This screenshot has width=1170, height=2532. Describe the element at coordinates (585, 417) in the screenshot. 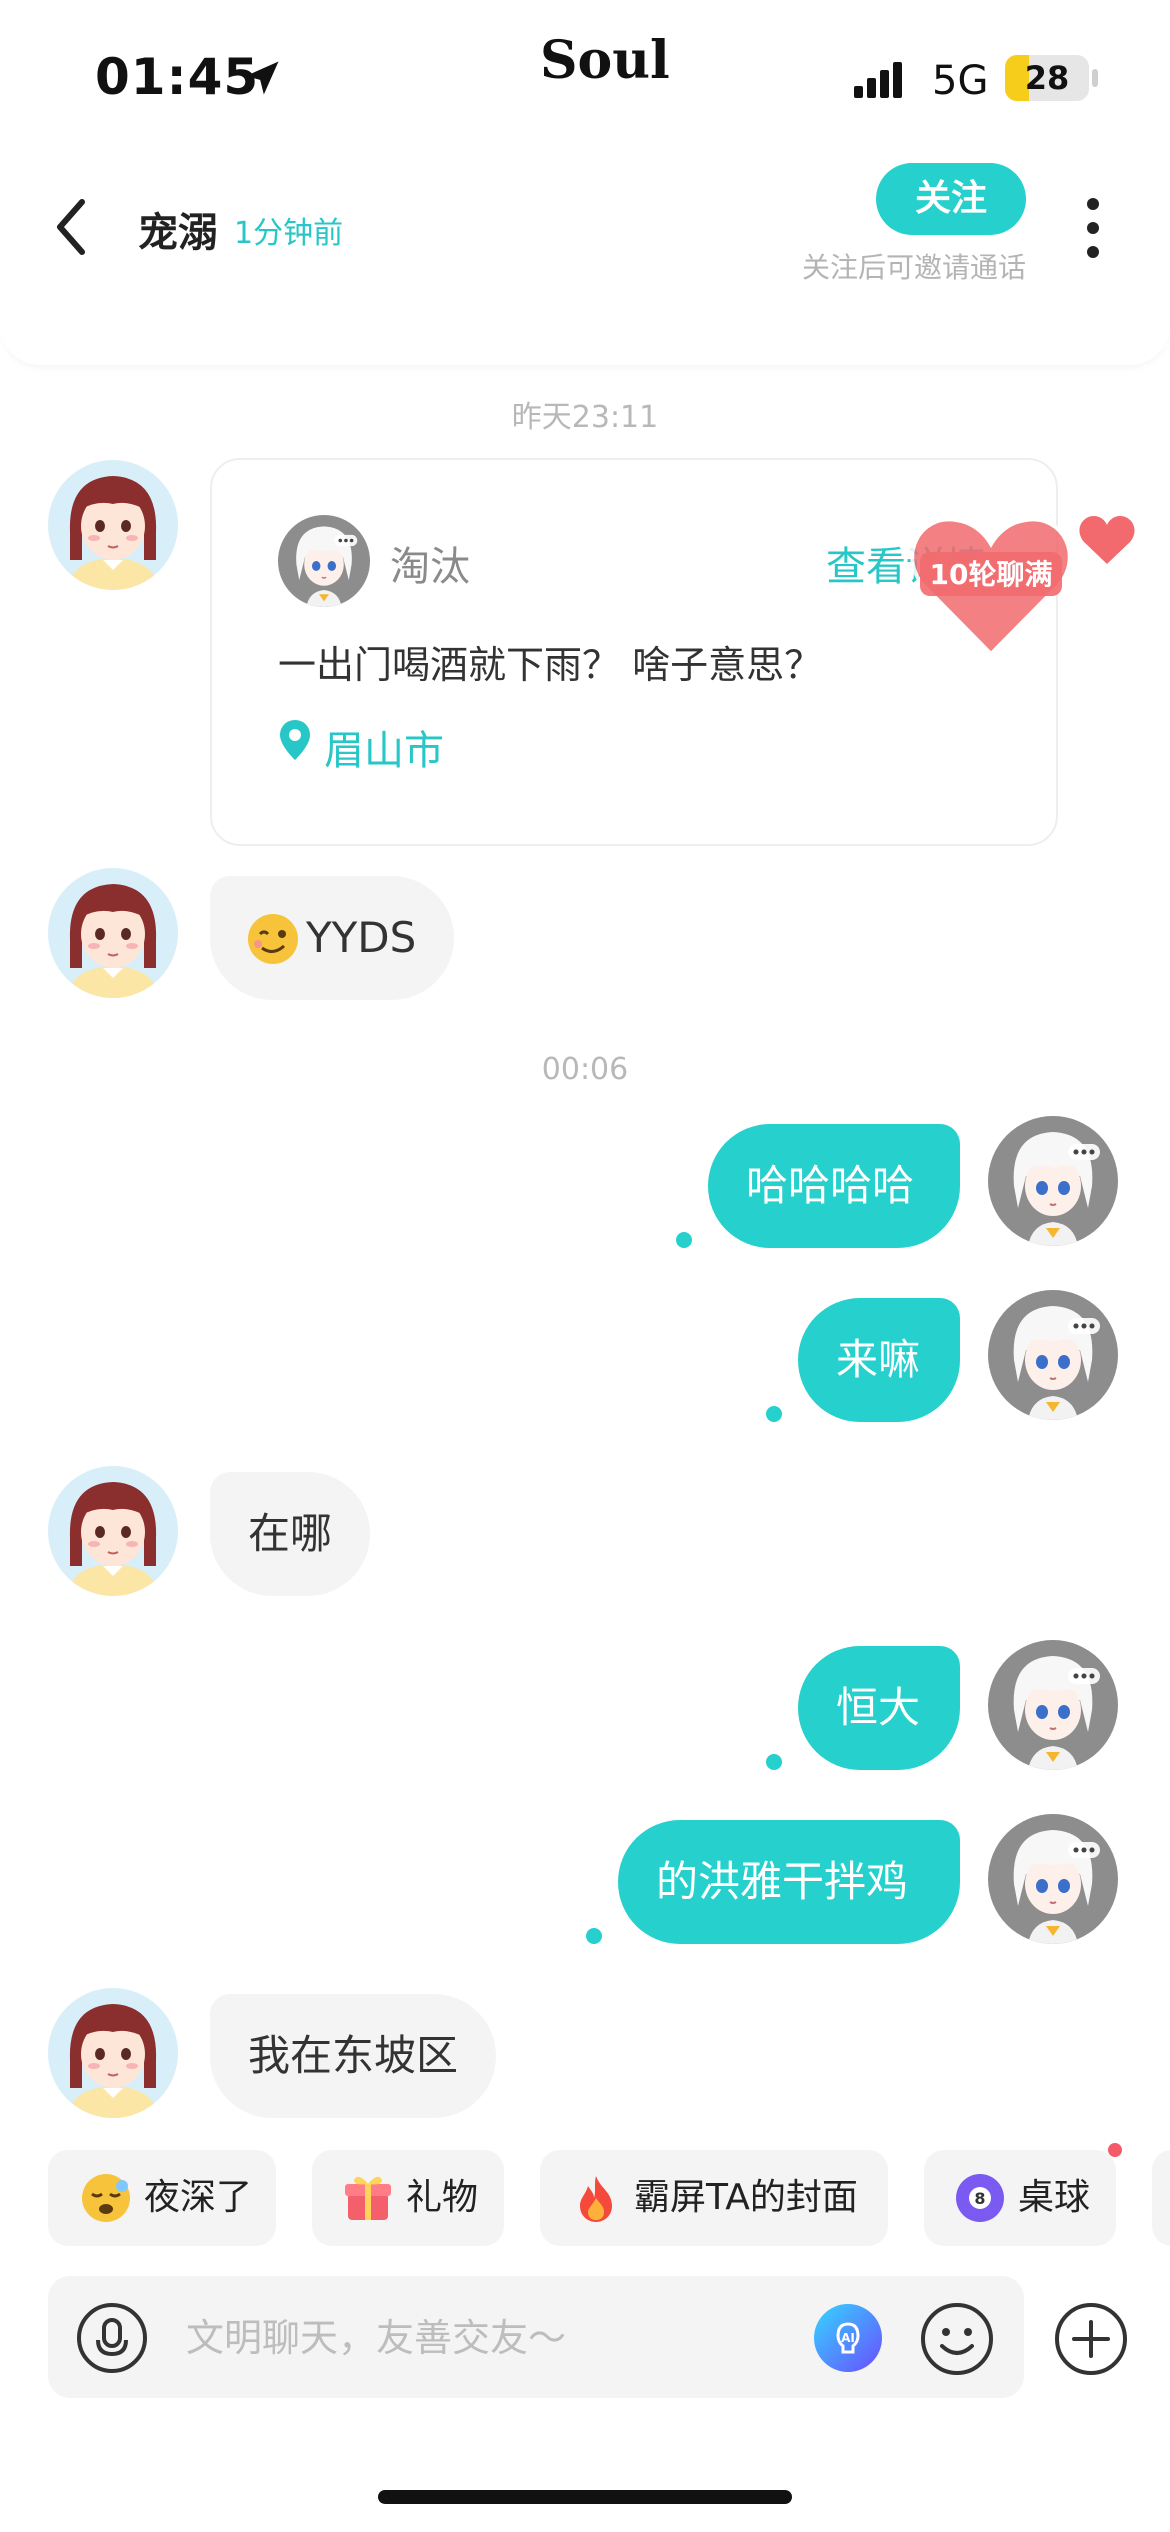

I see `timestamp: 昨天23:11` at that location.